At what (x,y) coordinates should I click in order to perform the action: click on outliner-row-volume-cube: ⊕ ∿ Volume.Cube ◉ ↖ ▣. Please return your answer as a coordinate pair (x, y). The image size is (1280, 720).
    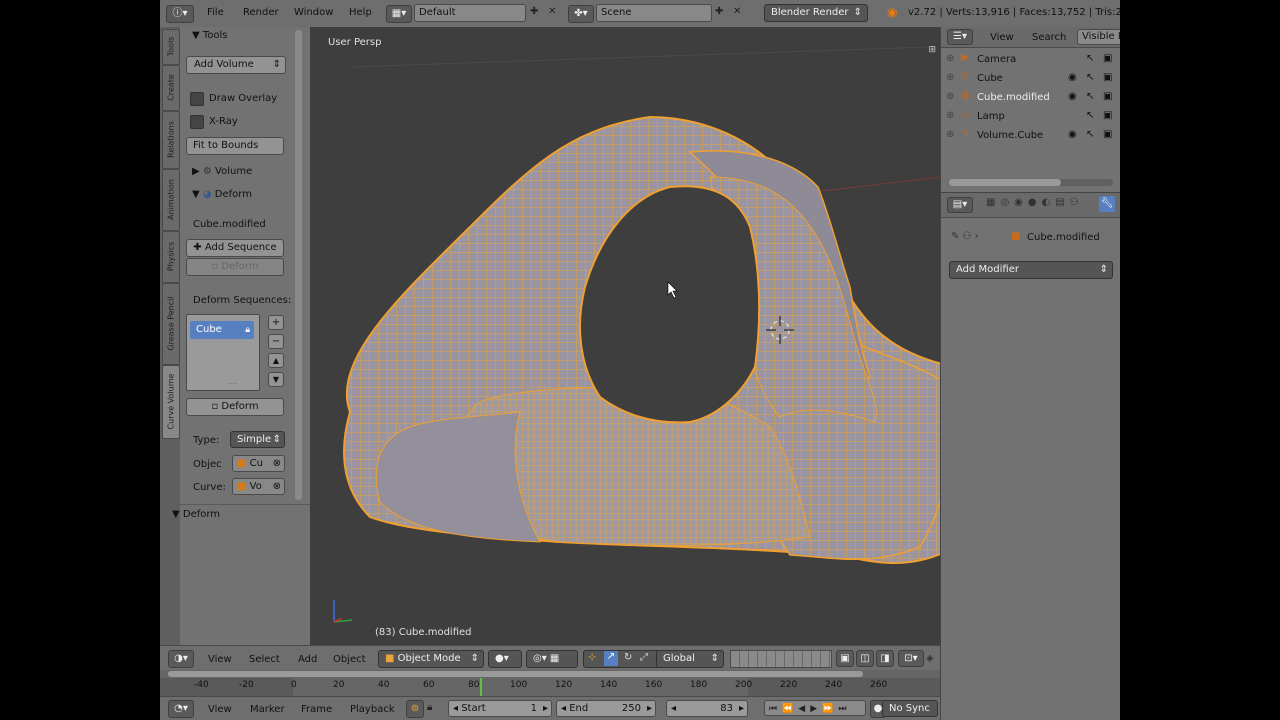
    Looking at the image, I should click on (1030, 135).